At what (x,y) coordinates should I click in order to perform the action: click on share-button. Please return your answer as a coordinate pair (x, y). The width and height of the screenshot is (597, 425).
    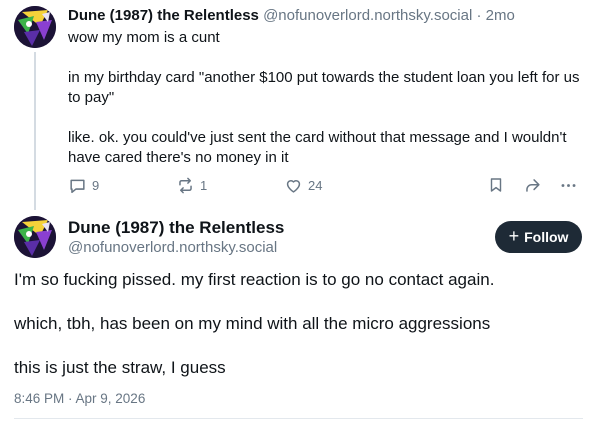
    Looking at the image, I should click on (532, 185).